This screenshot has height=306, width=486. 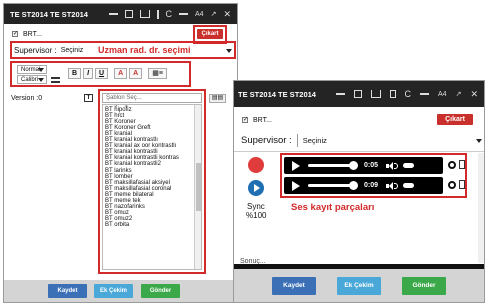 What do you see at coordinates (256, 165) in the screenshot?
I see `record-icon` at bounding box center [256, 165].